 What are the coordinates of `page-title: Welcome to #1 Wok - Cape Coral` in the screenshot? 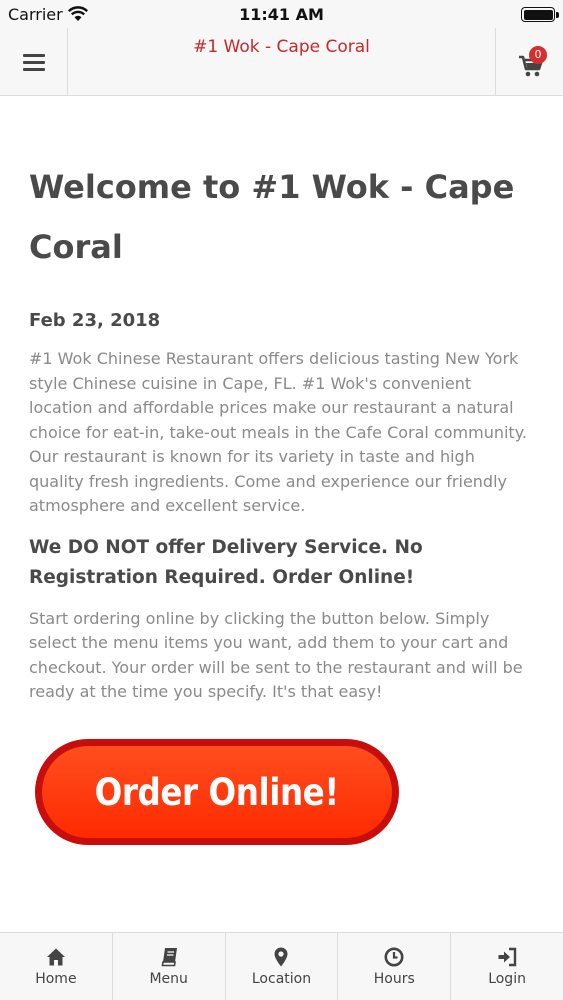 It's located at (272, 217).